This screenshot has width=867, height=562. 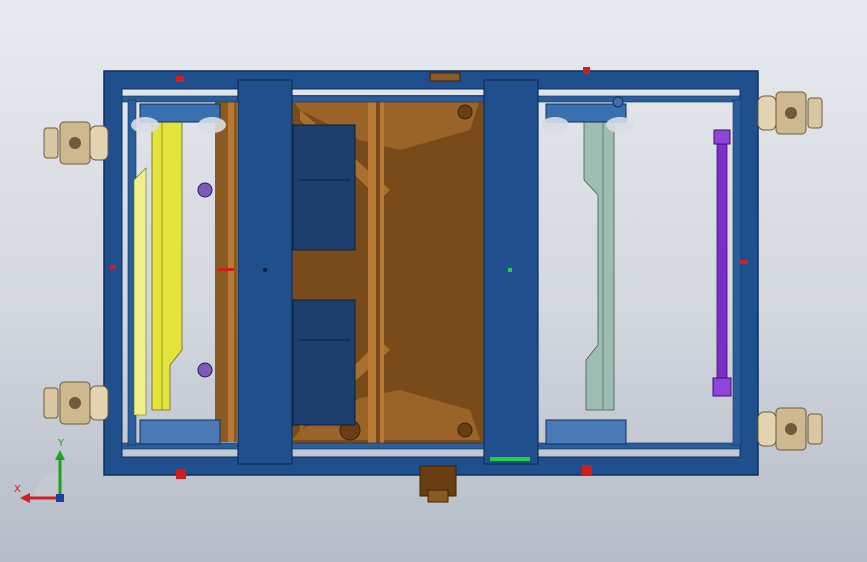 What do you see at coordinates (722, 263) in the screenshot?
I see `purple-strut` at bounding box center [722, 263].